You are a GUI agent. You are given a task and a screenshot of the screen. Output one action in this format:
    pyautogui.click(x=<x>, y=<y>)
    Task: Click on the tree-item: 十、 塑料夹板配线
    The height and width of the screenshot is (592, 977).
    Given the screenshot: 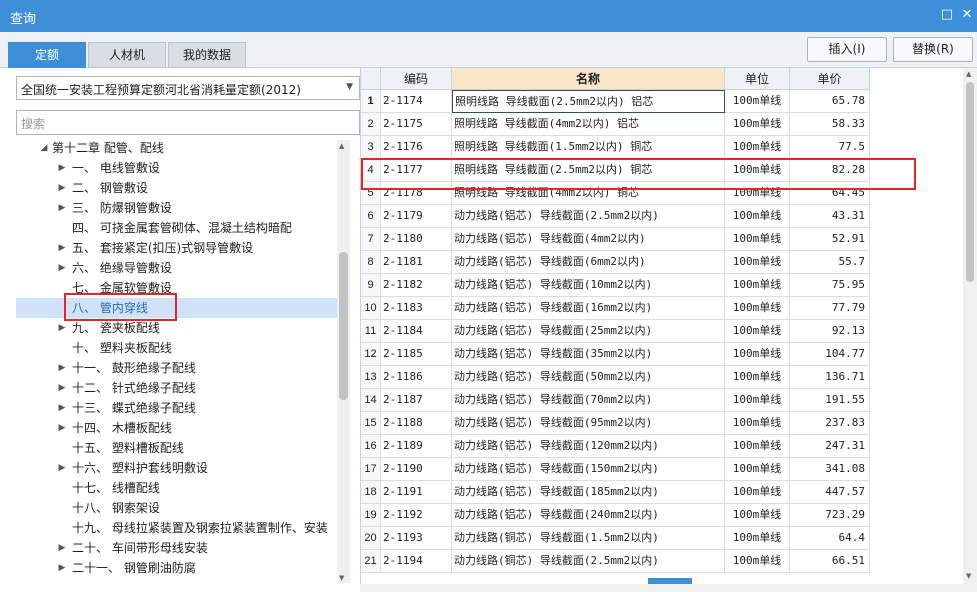 What is the action you would take?
    pyautogui.click(x=179, y=348)
    